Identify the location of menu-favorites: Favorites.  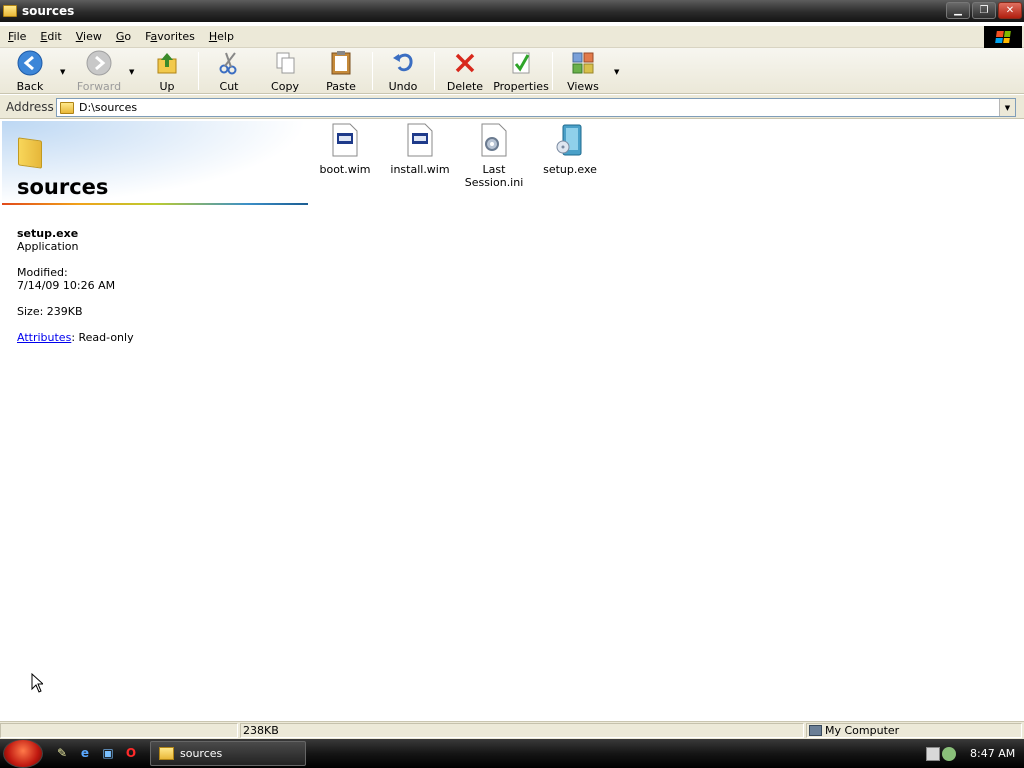
(170, 36).